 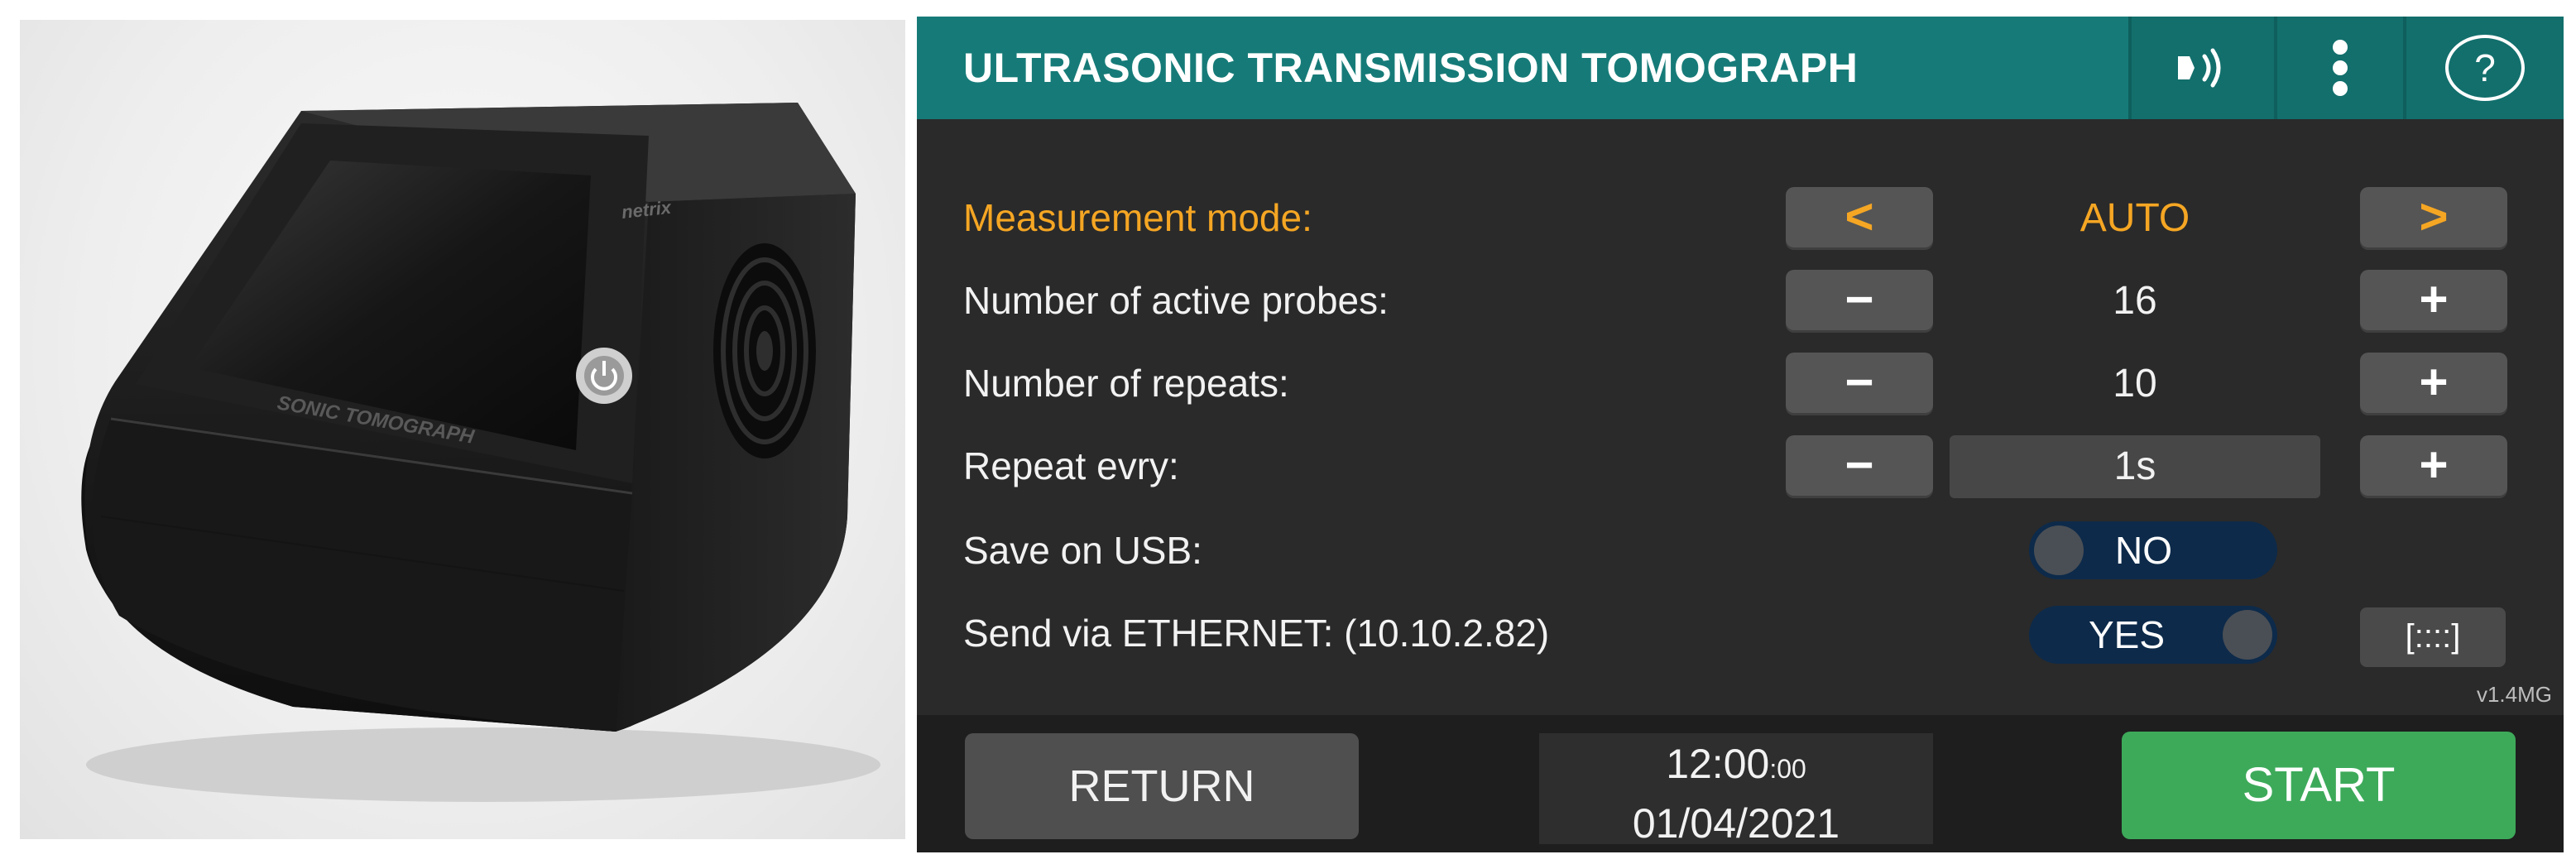 What do you see at coordinates (2135, 218) in the screenshot?
I see `measurement-mode-value: AUTO` at bounding box center [2135, 218].